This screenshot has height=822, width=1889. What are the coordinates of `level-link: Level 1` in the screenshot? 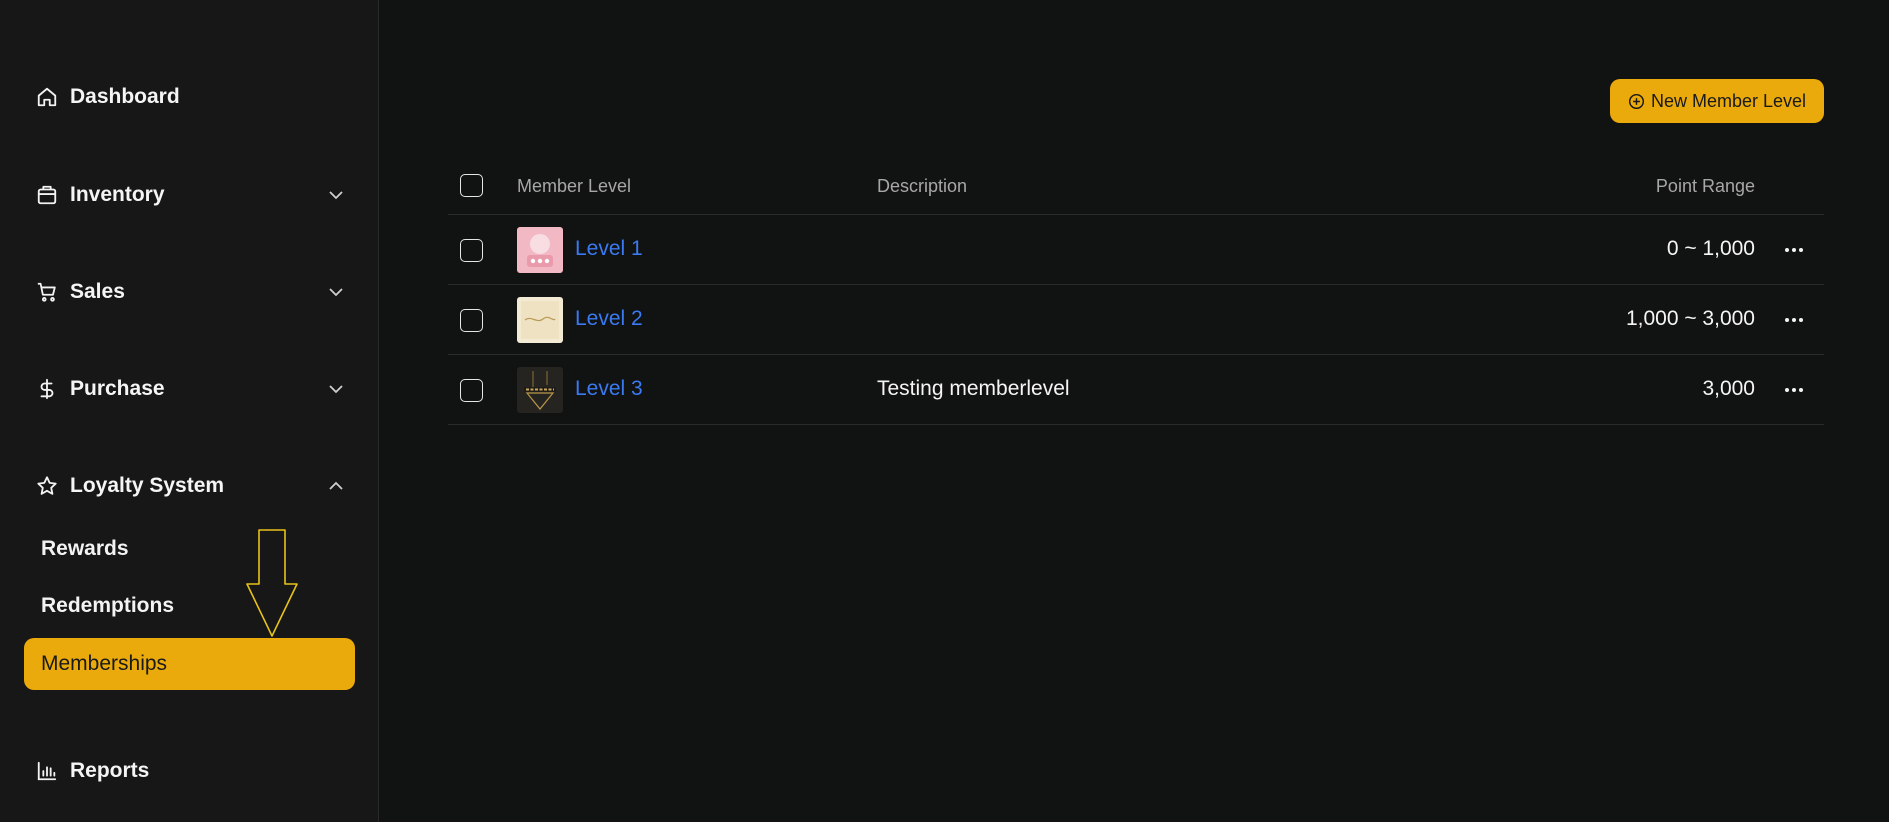 It's located at (609, 249).